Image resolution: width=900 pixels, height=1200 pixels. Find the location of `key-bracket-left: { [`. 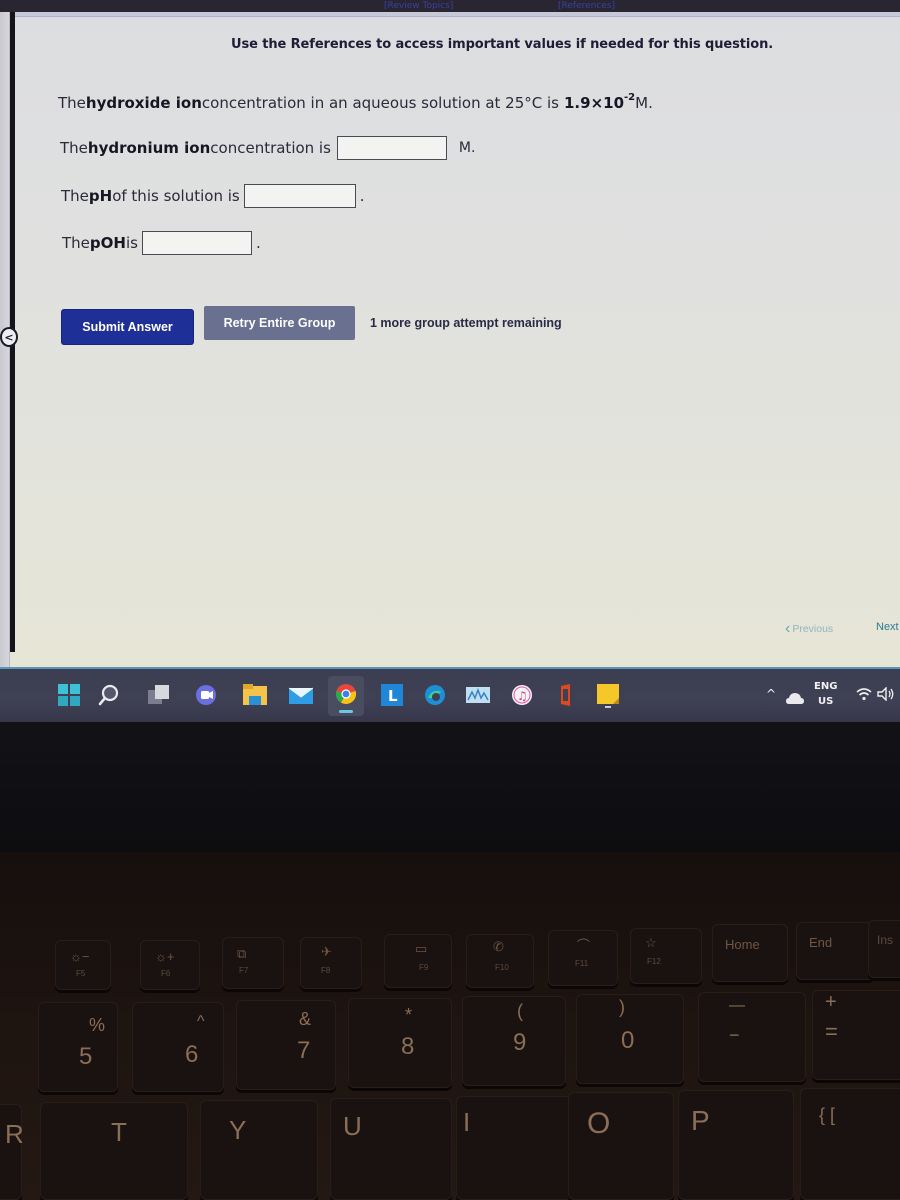

key-bracket-left: { [ is located at coordinates (850, 1144).